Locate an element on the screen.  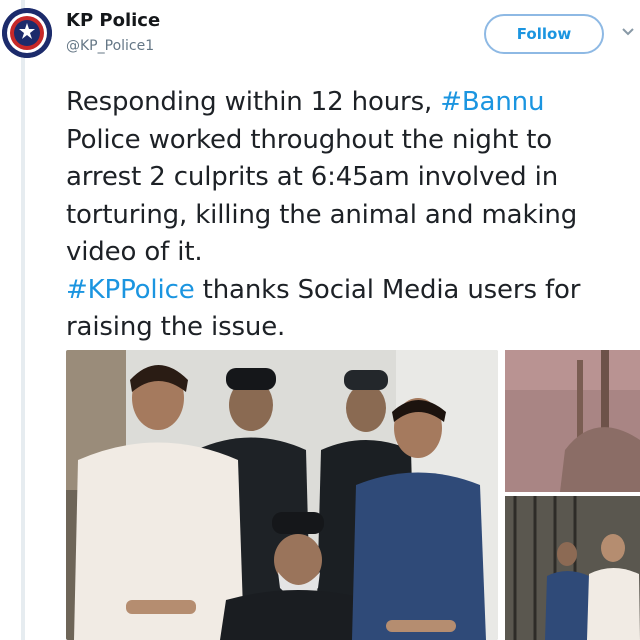
tweet-text-part: Responding within 12 hours, is located at coordinates (253, 102).